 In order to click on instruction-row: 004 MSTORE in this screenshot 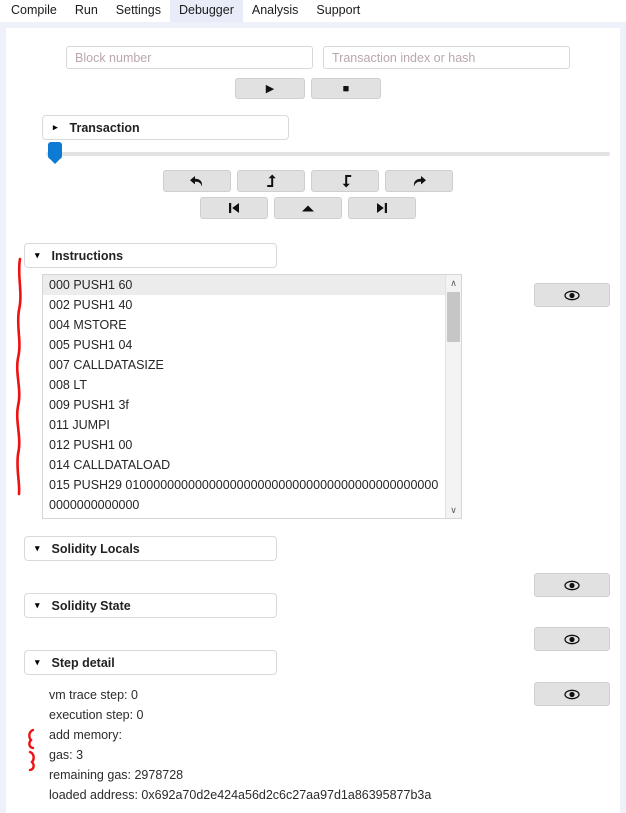, I will do `click(244, 325)`.